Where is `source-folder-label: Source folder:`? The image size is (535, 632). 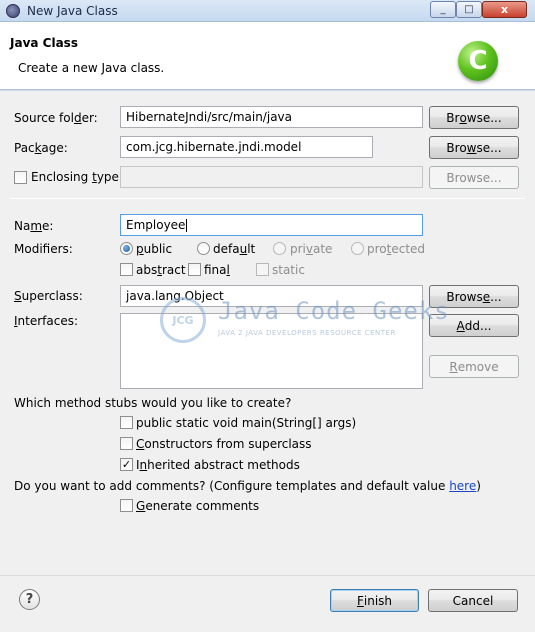 source-folder-label: Source folder: is located at coordinates (56, 118).